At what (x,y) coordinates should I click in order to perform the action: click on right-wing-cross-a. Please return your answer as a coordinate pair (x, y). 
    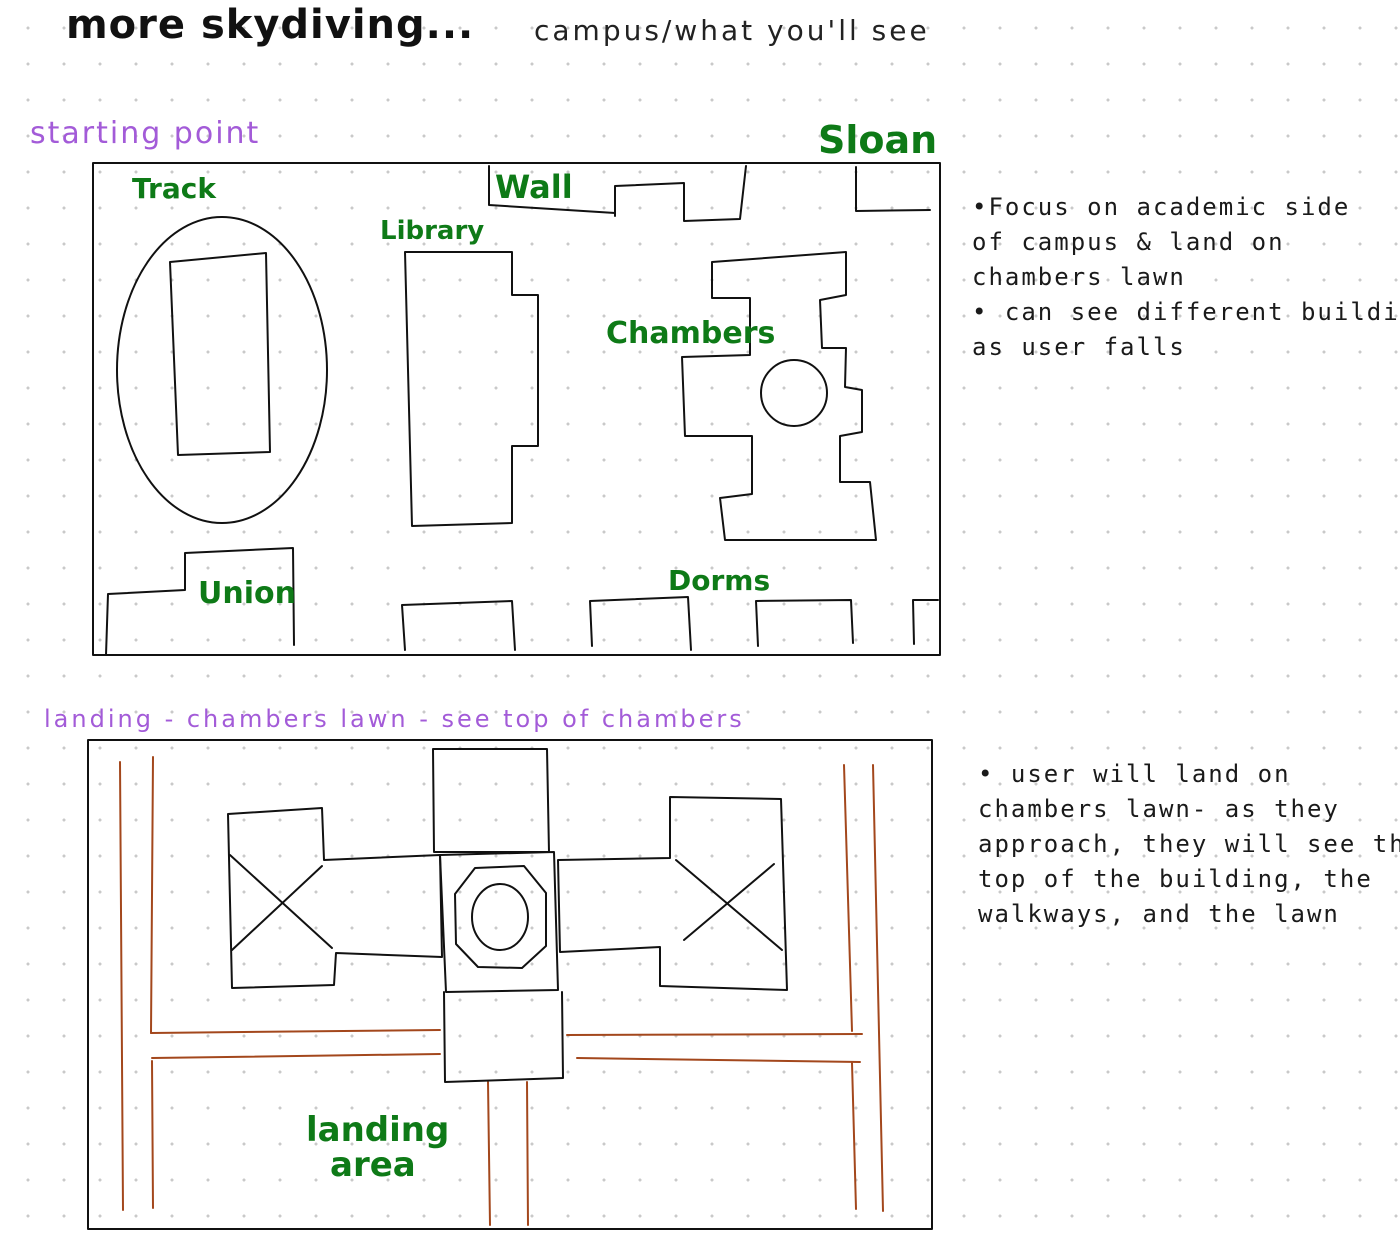
    Looking at the image, I should click on (729, 905).